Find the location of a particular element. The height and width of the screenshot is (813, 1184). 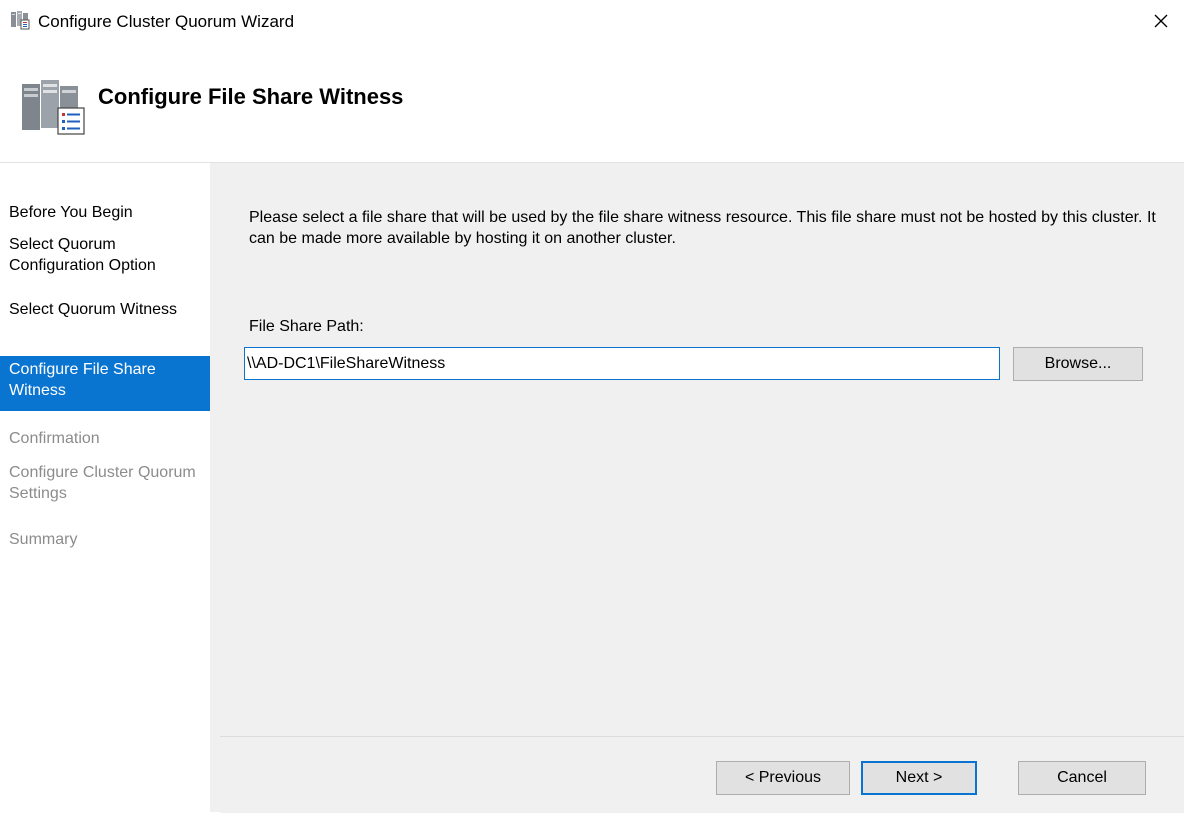

step-before-you-begin: Before You Begin is located at coordinates (105, 212).